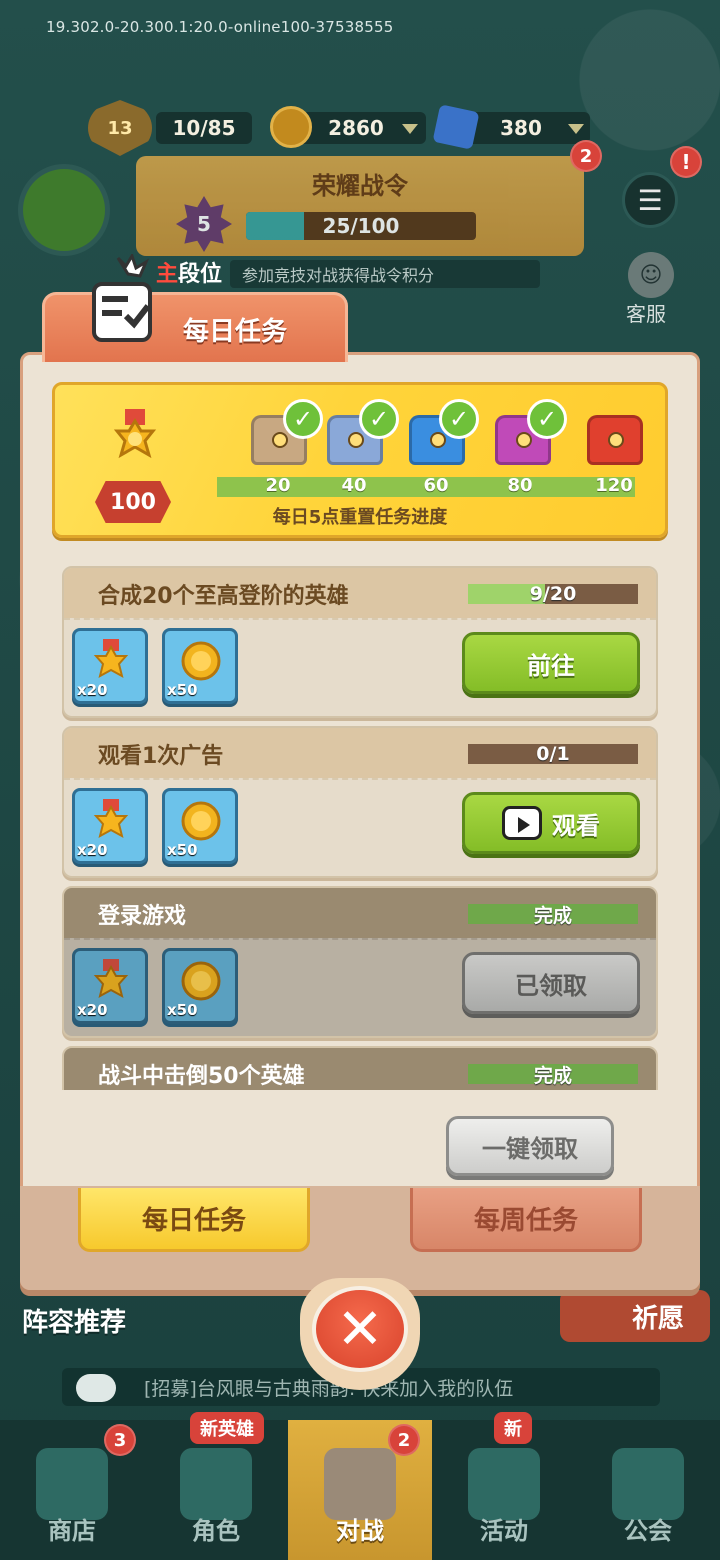  I want to click on lineup-recommend-button: 阵容推荐, so click(74, 1320).